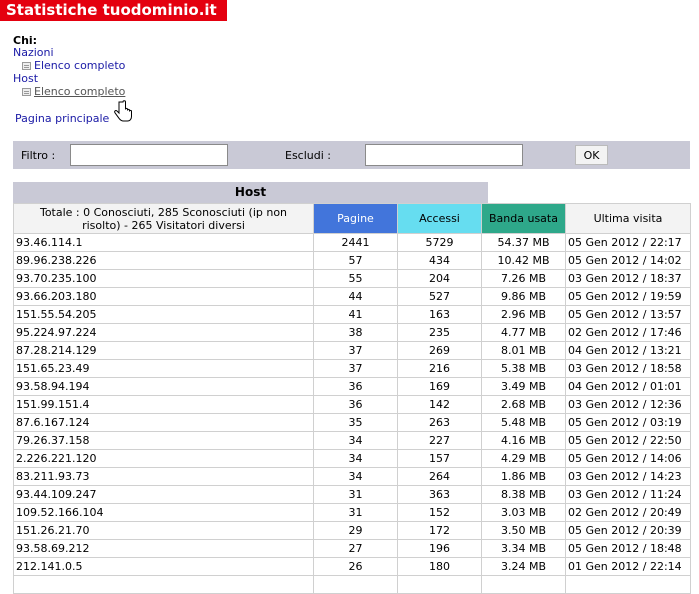 Image resolution: width=699 pixels, height=594 pixels. What do you see at coordinates (628, 332) in the screenshot?
I see `cell-ultima: 02 Gen 2012 / 17:46` at bounding box center [628, 332].